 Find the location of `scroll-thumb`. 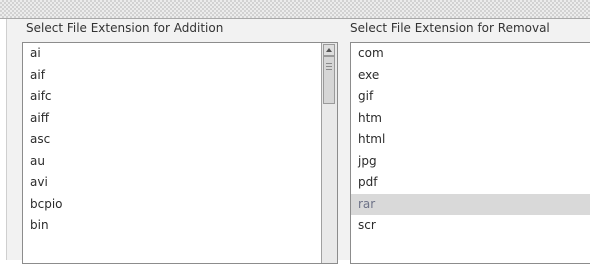

scroll-thumb is located at coordinates (329, 80).